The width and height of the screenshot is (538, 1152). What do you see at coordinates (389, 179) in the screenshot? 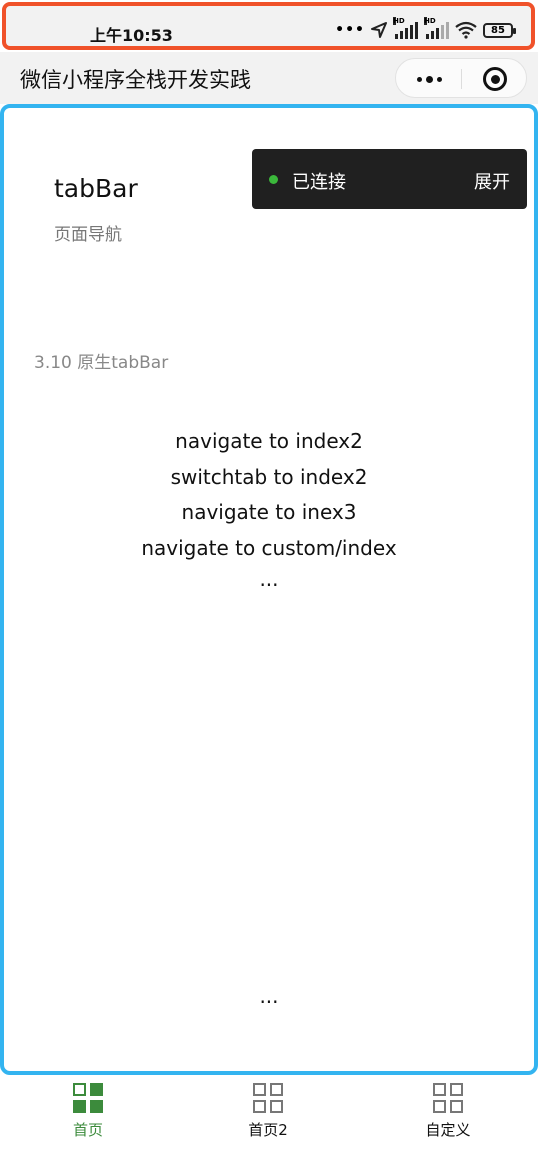
I see `connection-status-toast: 已连接 展开` at bounding box center [389, 179].